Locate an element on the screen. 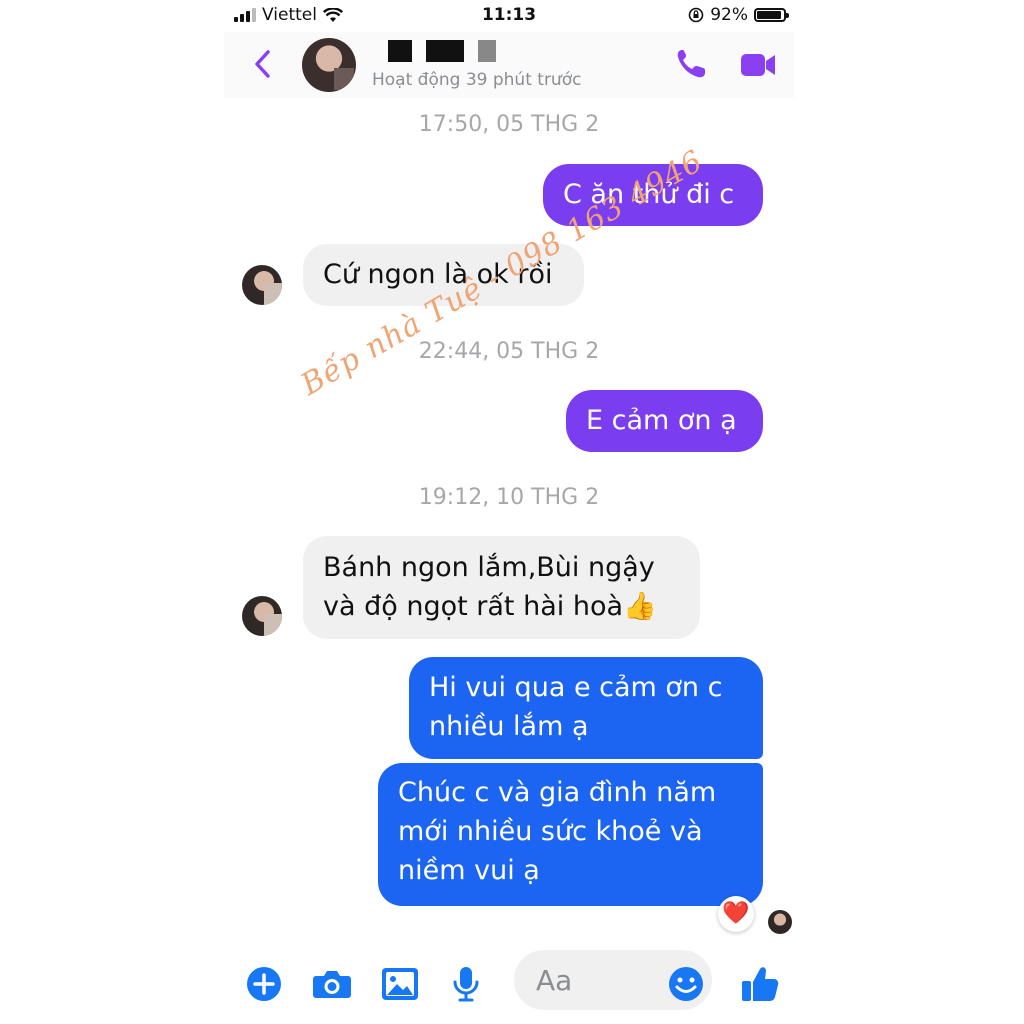 The image size is (1024, 1024). chat-header: Hoạt động 39 phút trước is located at coordinates (509, 65).